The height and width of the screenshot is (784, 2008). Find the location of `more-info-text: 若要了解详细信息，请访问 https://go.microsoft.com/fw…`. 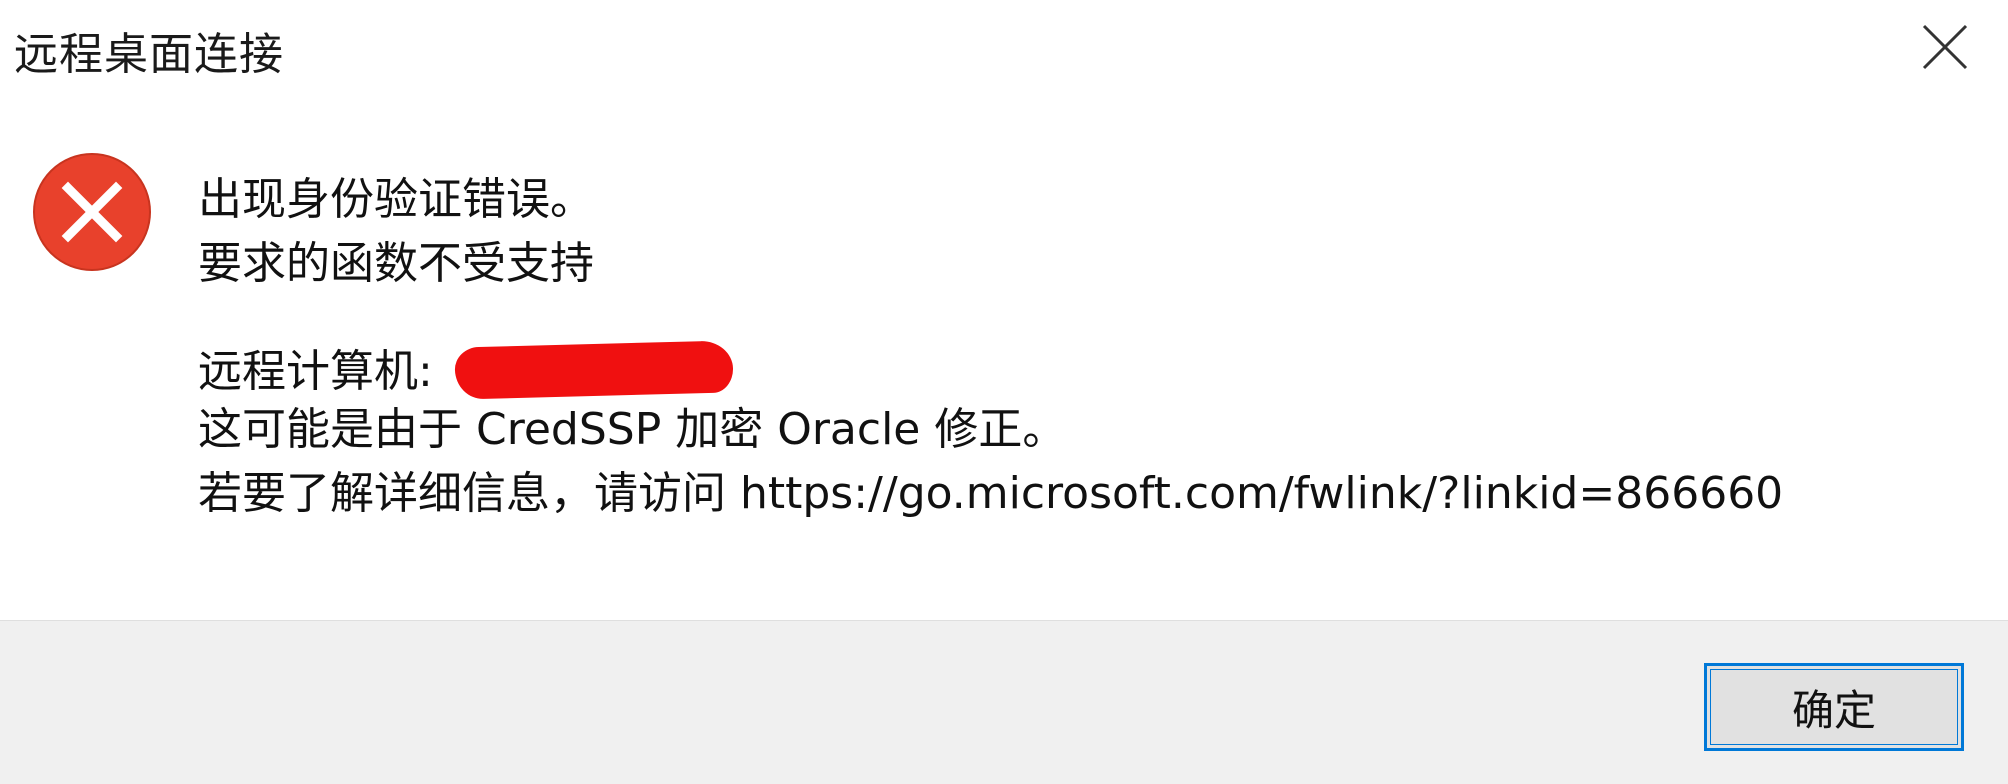

more-info-text: 若要了解详细信息，请访问 https://go.microsoft.com/fw… is located at coordinates (991, 493).